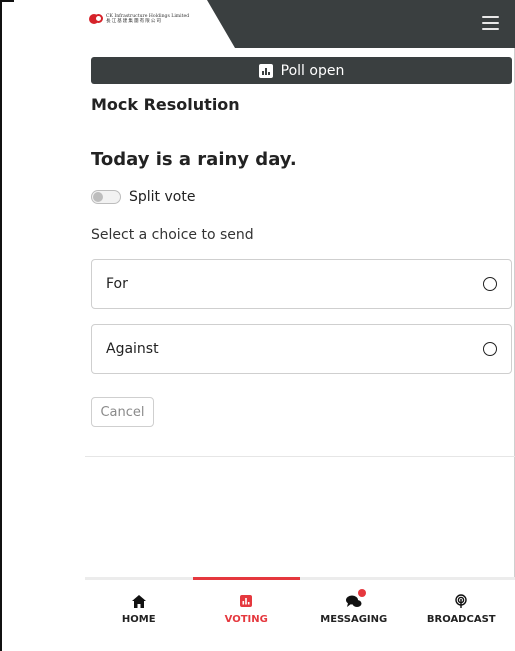  I want to click on content-divider, so click(300, 456).